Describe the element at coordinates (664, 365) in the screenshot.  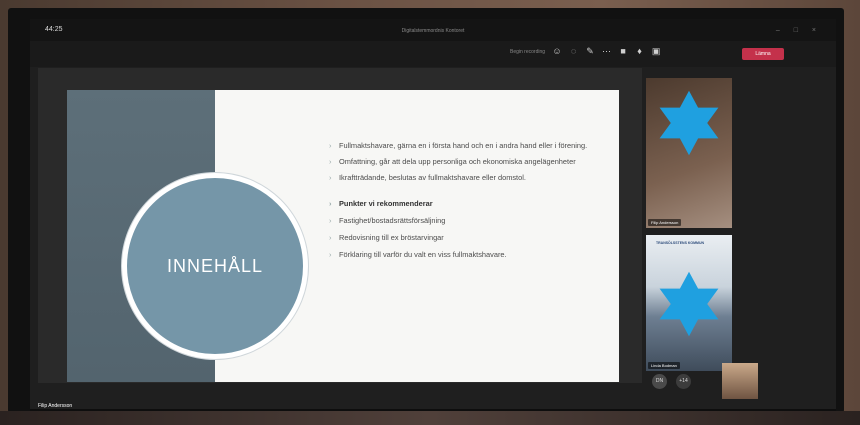
I see `participant-name: Linda Bodman` at that location.